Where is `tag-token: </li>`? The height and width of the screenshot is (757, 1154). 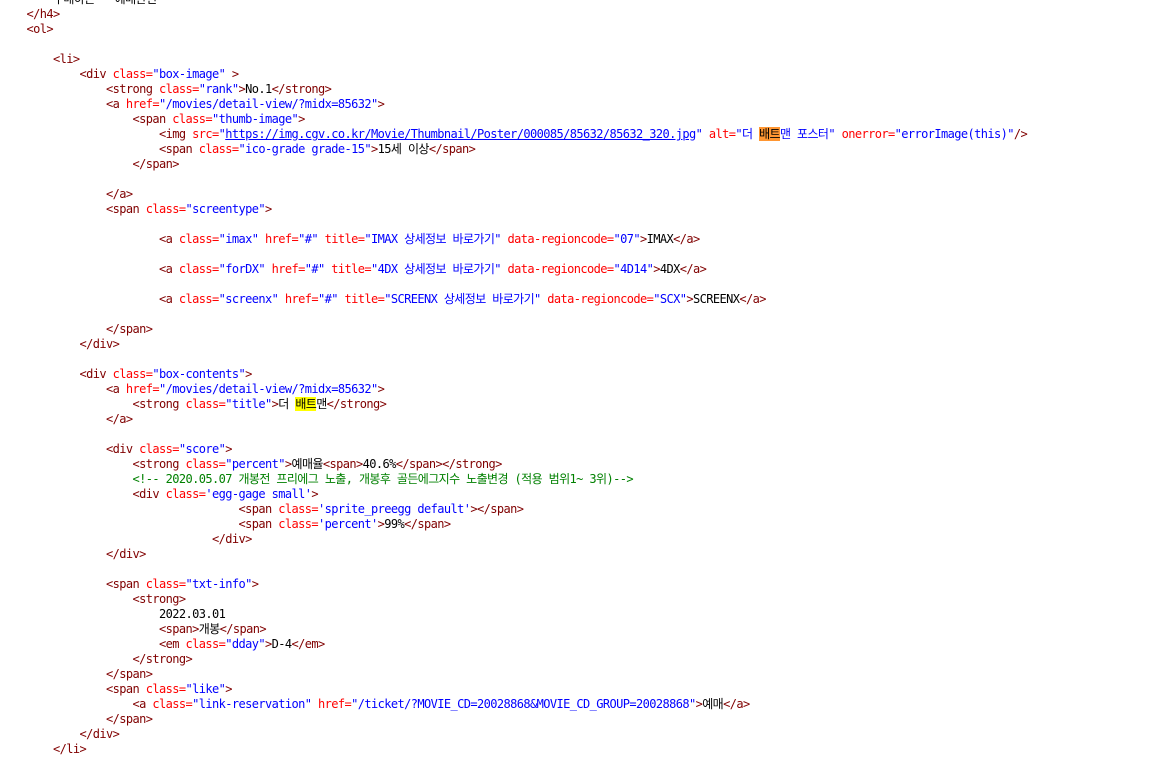 tag-token: </li> is located at coordinates (43, 749).